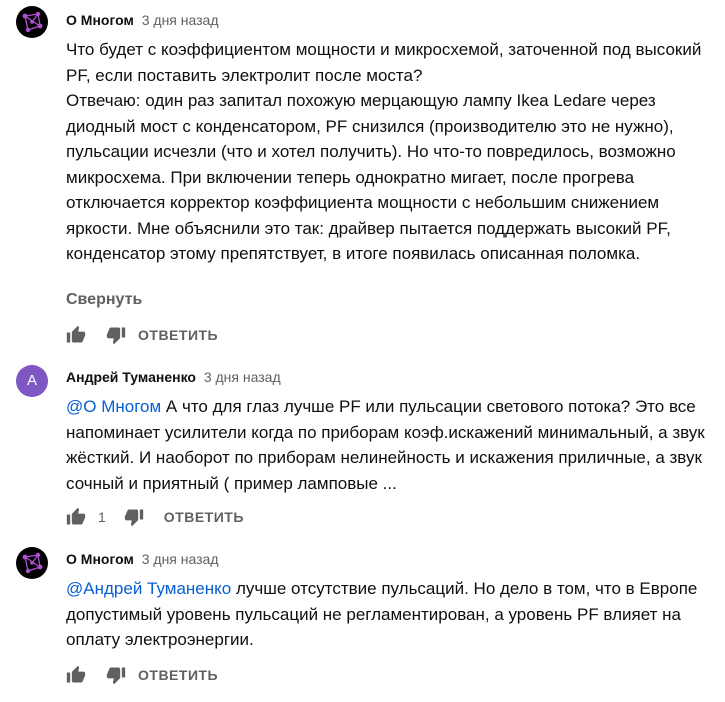  Describe the element at coordinates (148, 588) in the screenshot. I see `mention-link: @Андрей Туманенко` at that location.